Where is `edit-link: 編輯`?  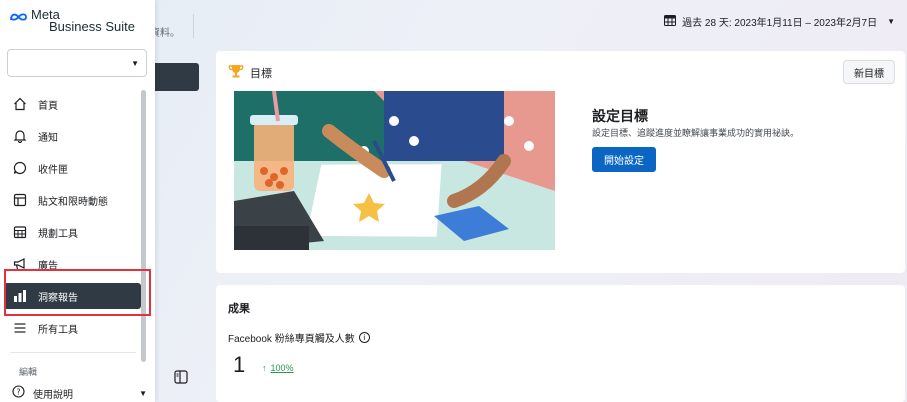
edit-link: 編輯 is located at coordinates (28, 371).